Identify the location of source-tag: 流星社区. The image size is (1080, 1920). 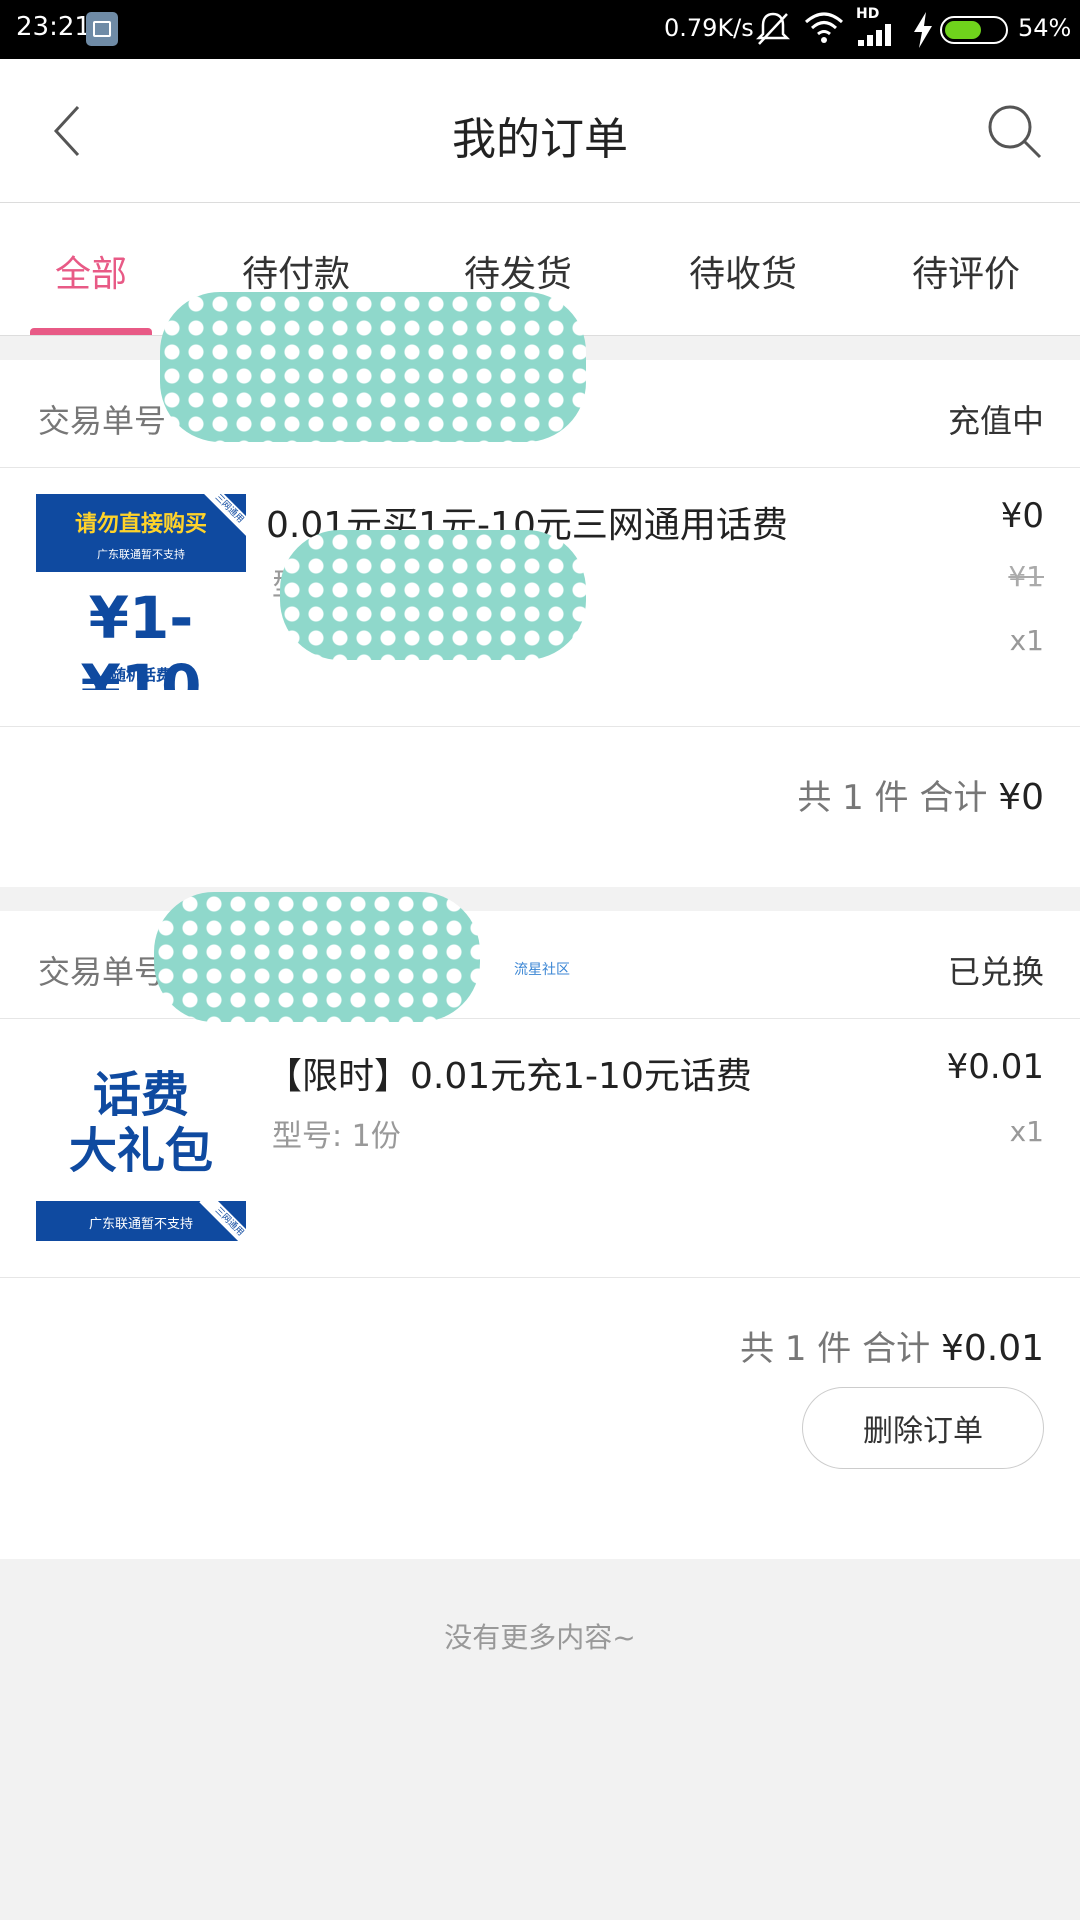
(542, 970).